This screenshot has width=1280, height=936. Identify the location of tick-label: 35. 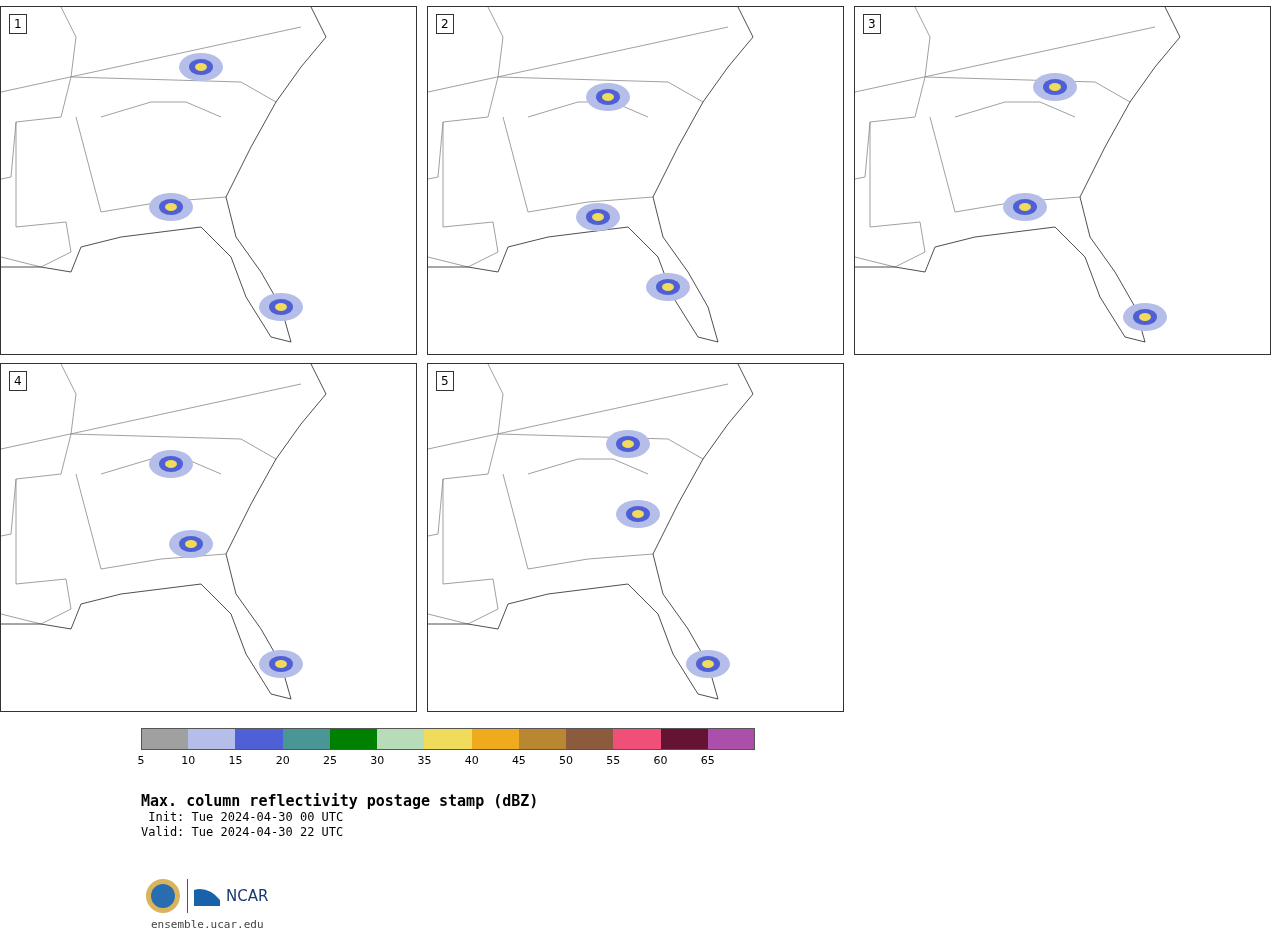
(424, 760).